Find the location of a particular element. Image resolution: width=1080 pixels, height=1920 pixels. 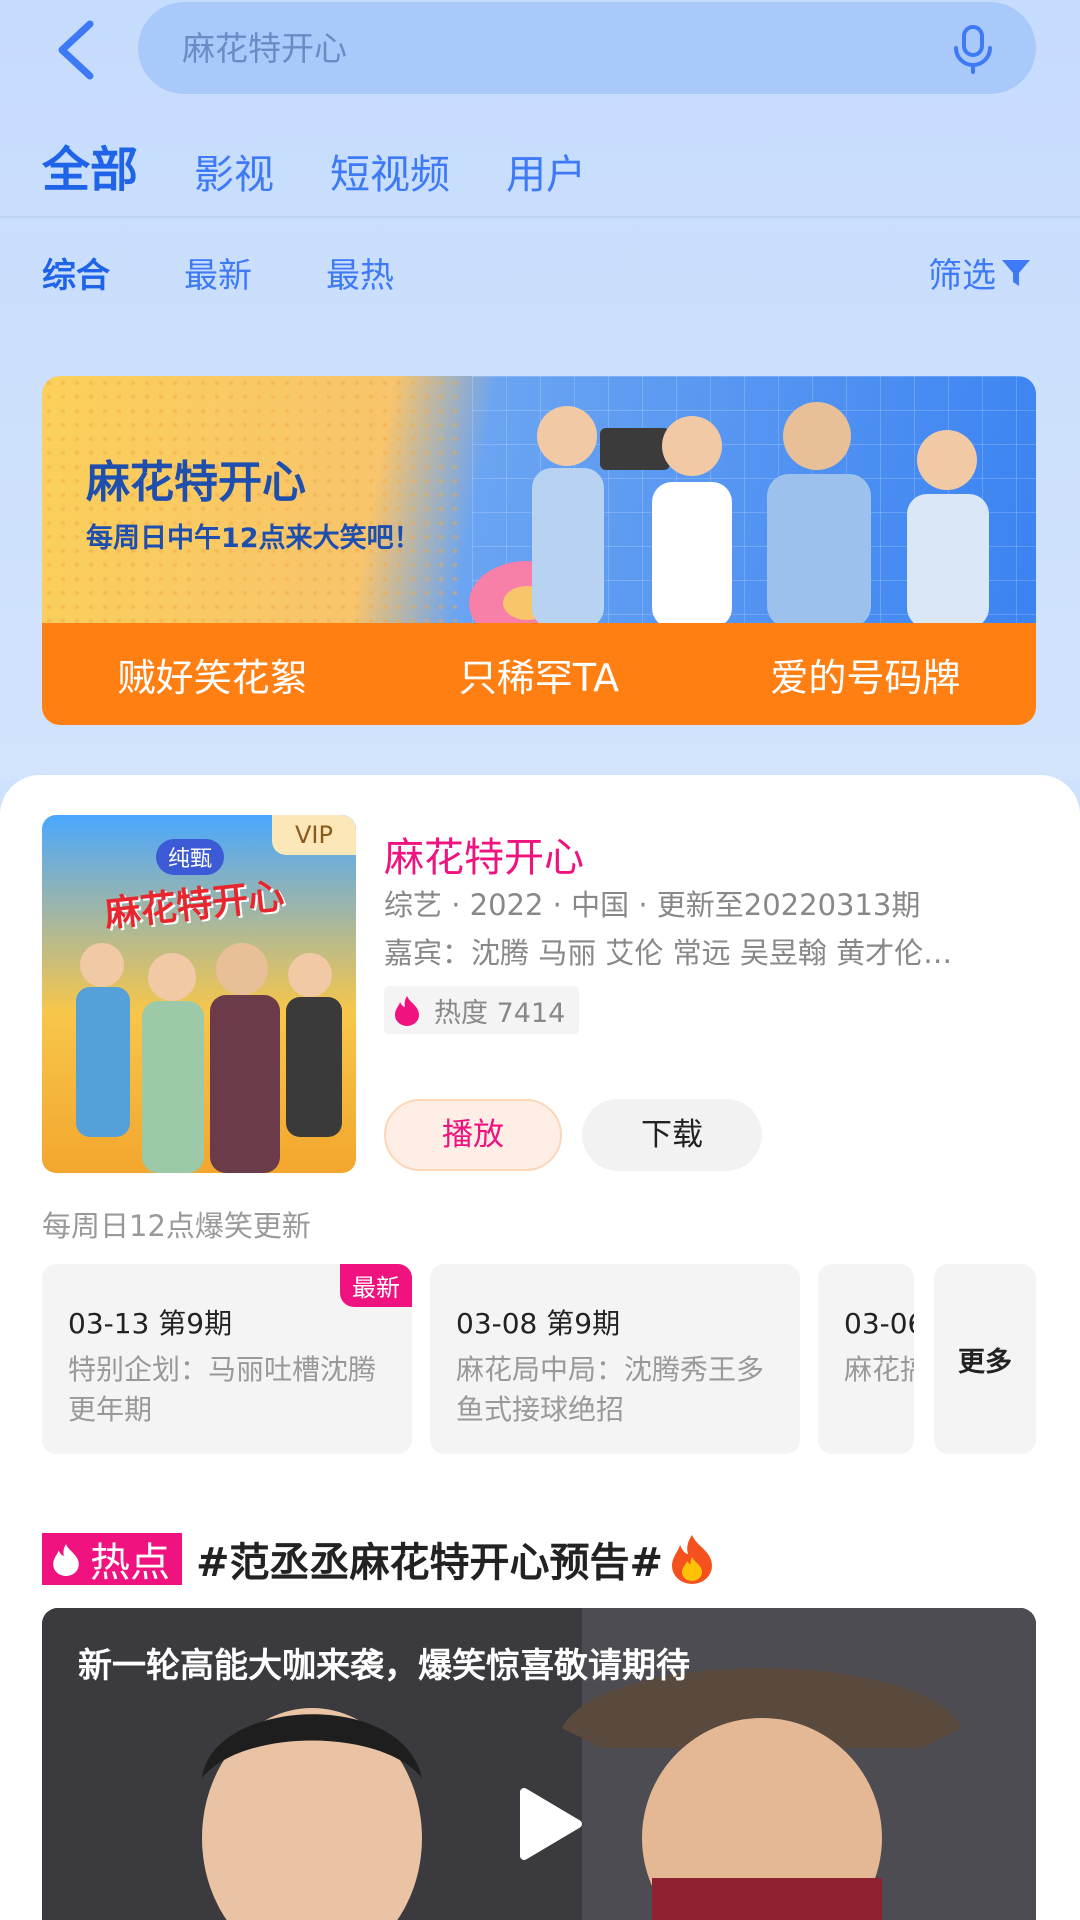

episode-card: 03-06 第8期 麻花搞笑“部落” is located at coordinates (866, 1359).